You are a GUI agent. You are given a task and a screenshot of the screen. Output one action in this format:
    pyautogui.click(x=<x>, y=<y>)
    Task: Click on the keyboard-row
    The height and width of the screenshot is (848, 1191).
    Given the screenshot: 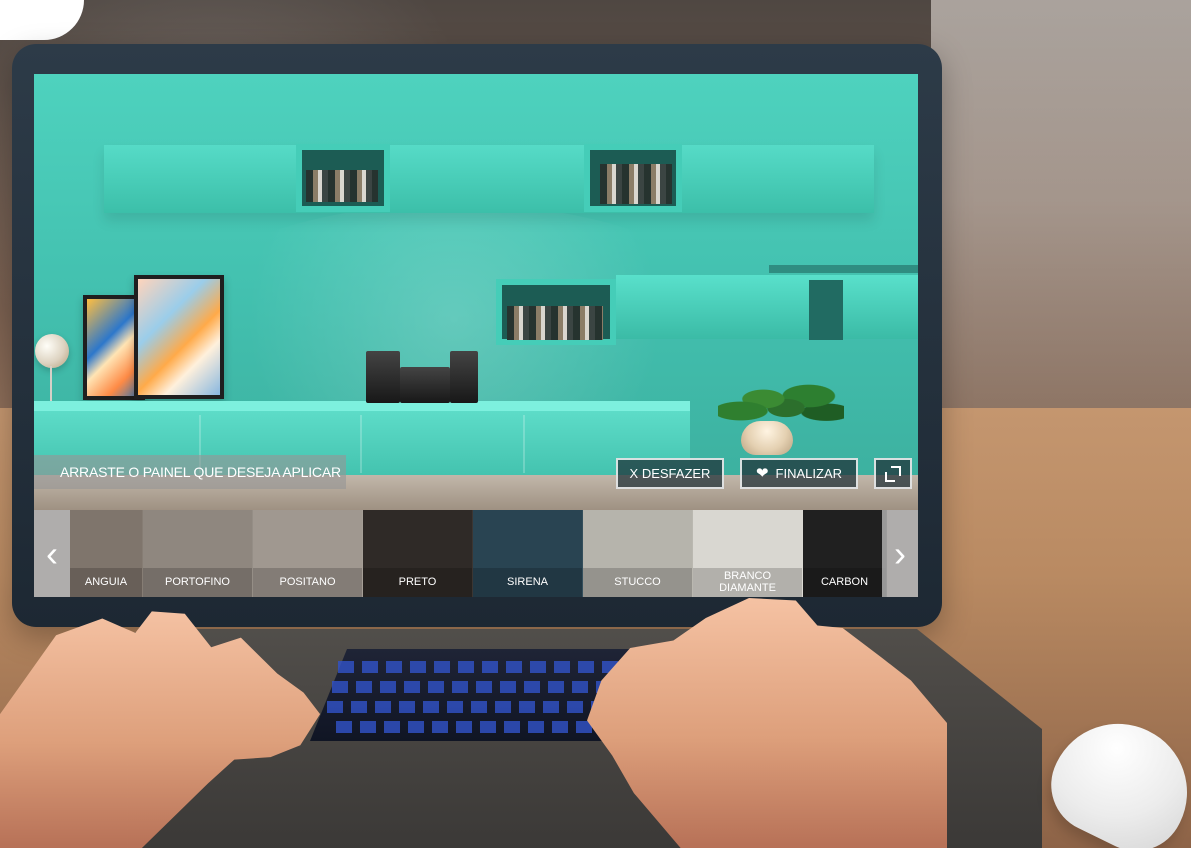 What is the action you would take?
    pyautogui.click(x=497, y=667)
    